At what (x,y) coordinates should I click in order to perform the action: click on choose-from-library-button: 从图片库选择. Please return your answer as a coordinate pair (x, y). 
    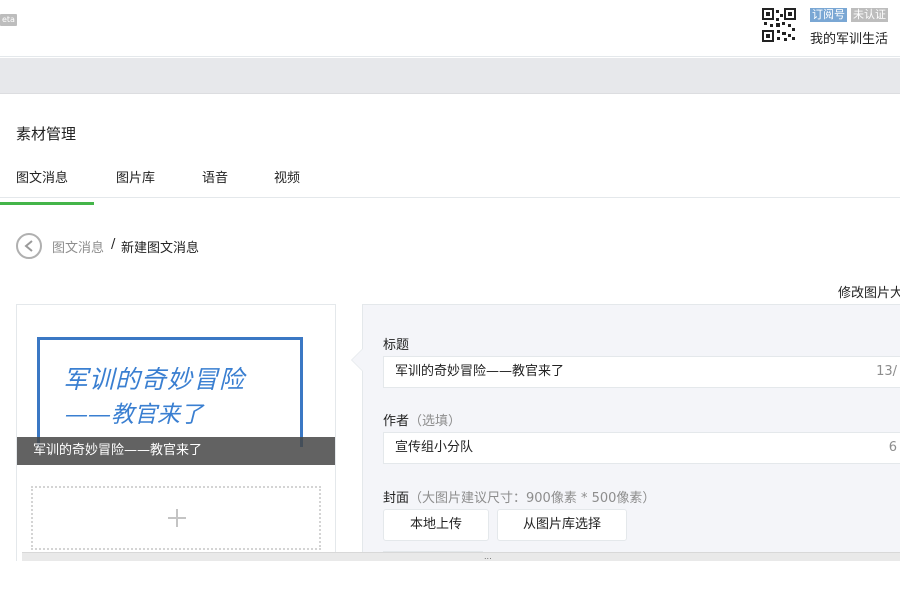
    Looking at the image, I should click on (562, 525).